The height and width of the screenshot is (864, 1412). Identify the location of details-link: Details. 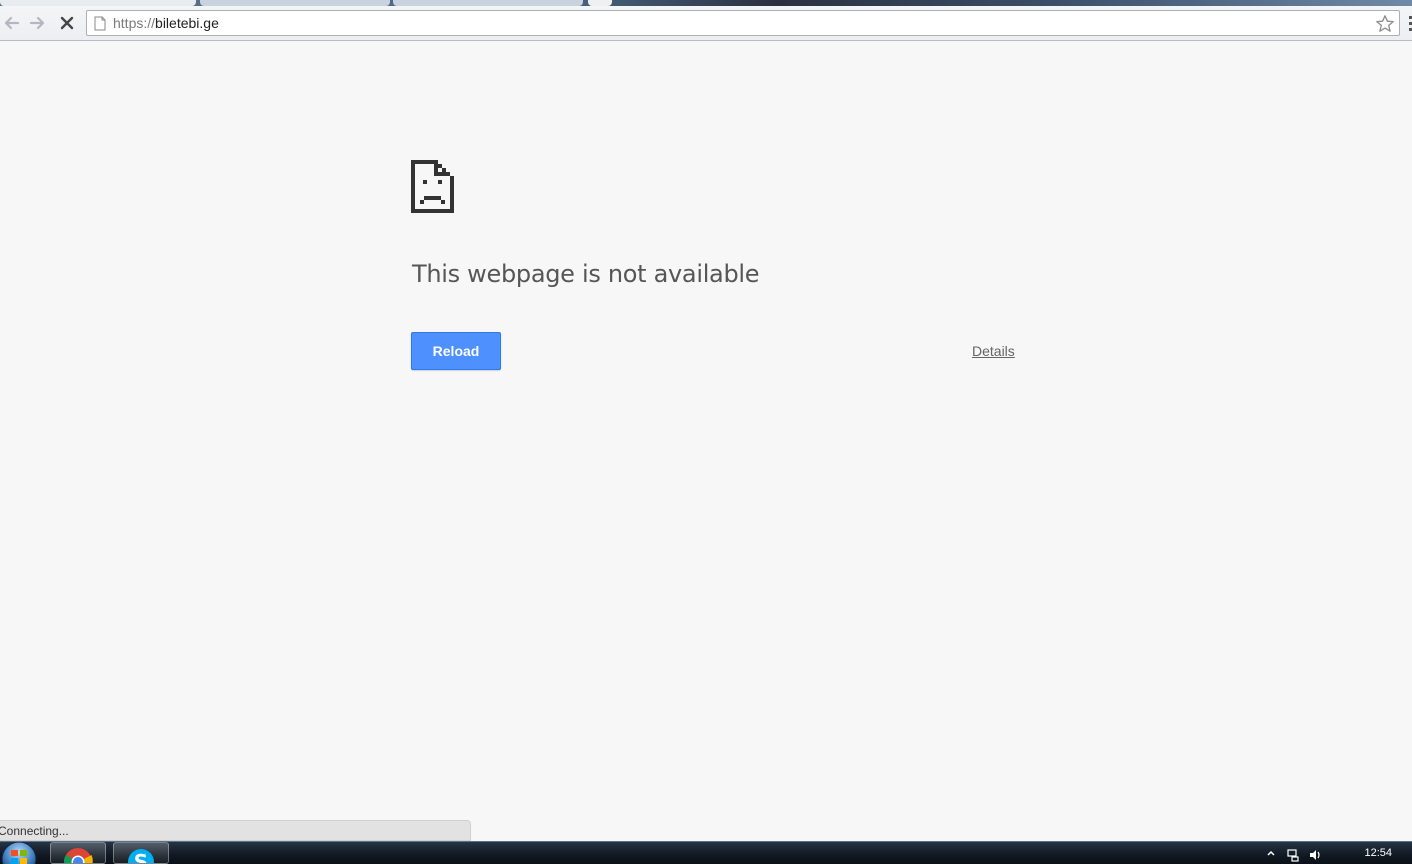
(993, 351).